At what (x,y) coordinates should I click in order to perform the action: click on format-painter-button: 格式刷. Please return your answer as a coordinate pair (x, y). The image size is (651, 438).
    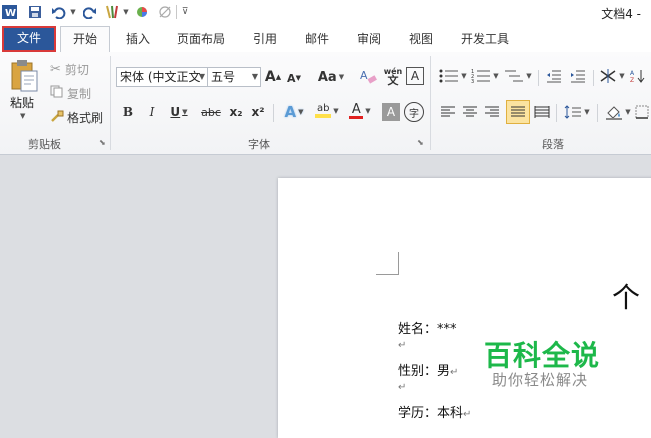
    Looking at the image, I should click on (76, 117).